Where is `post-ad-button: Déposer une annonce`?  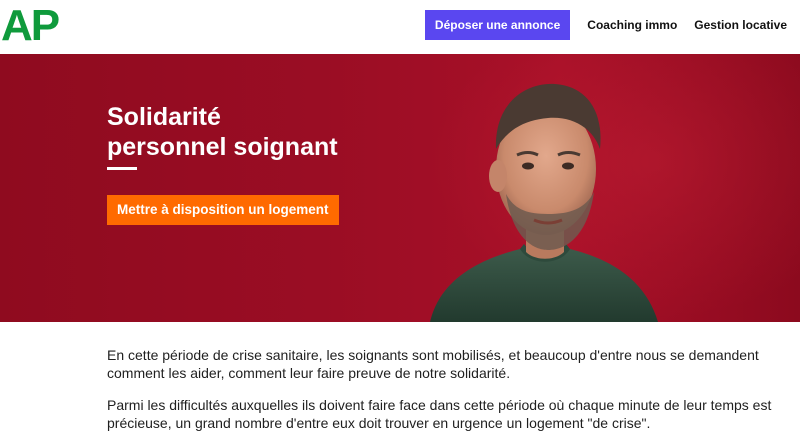
post-ad-button: Déposer une annonce is located at coordinates (497, 25).